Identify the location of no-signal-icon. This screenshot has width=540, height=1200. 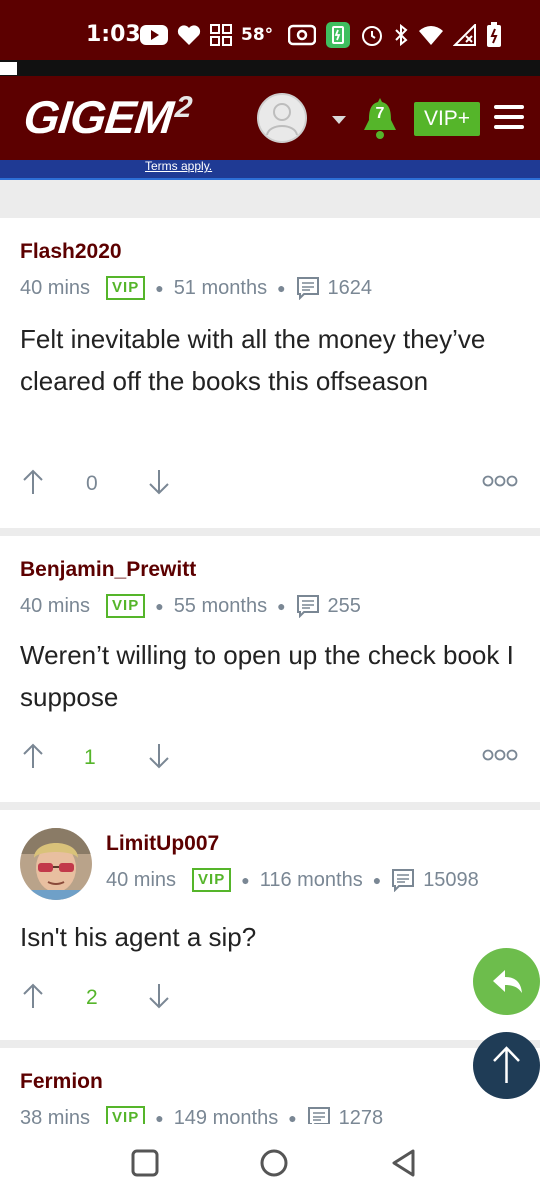
(465, 35).